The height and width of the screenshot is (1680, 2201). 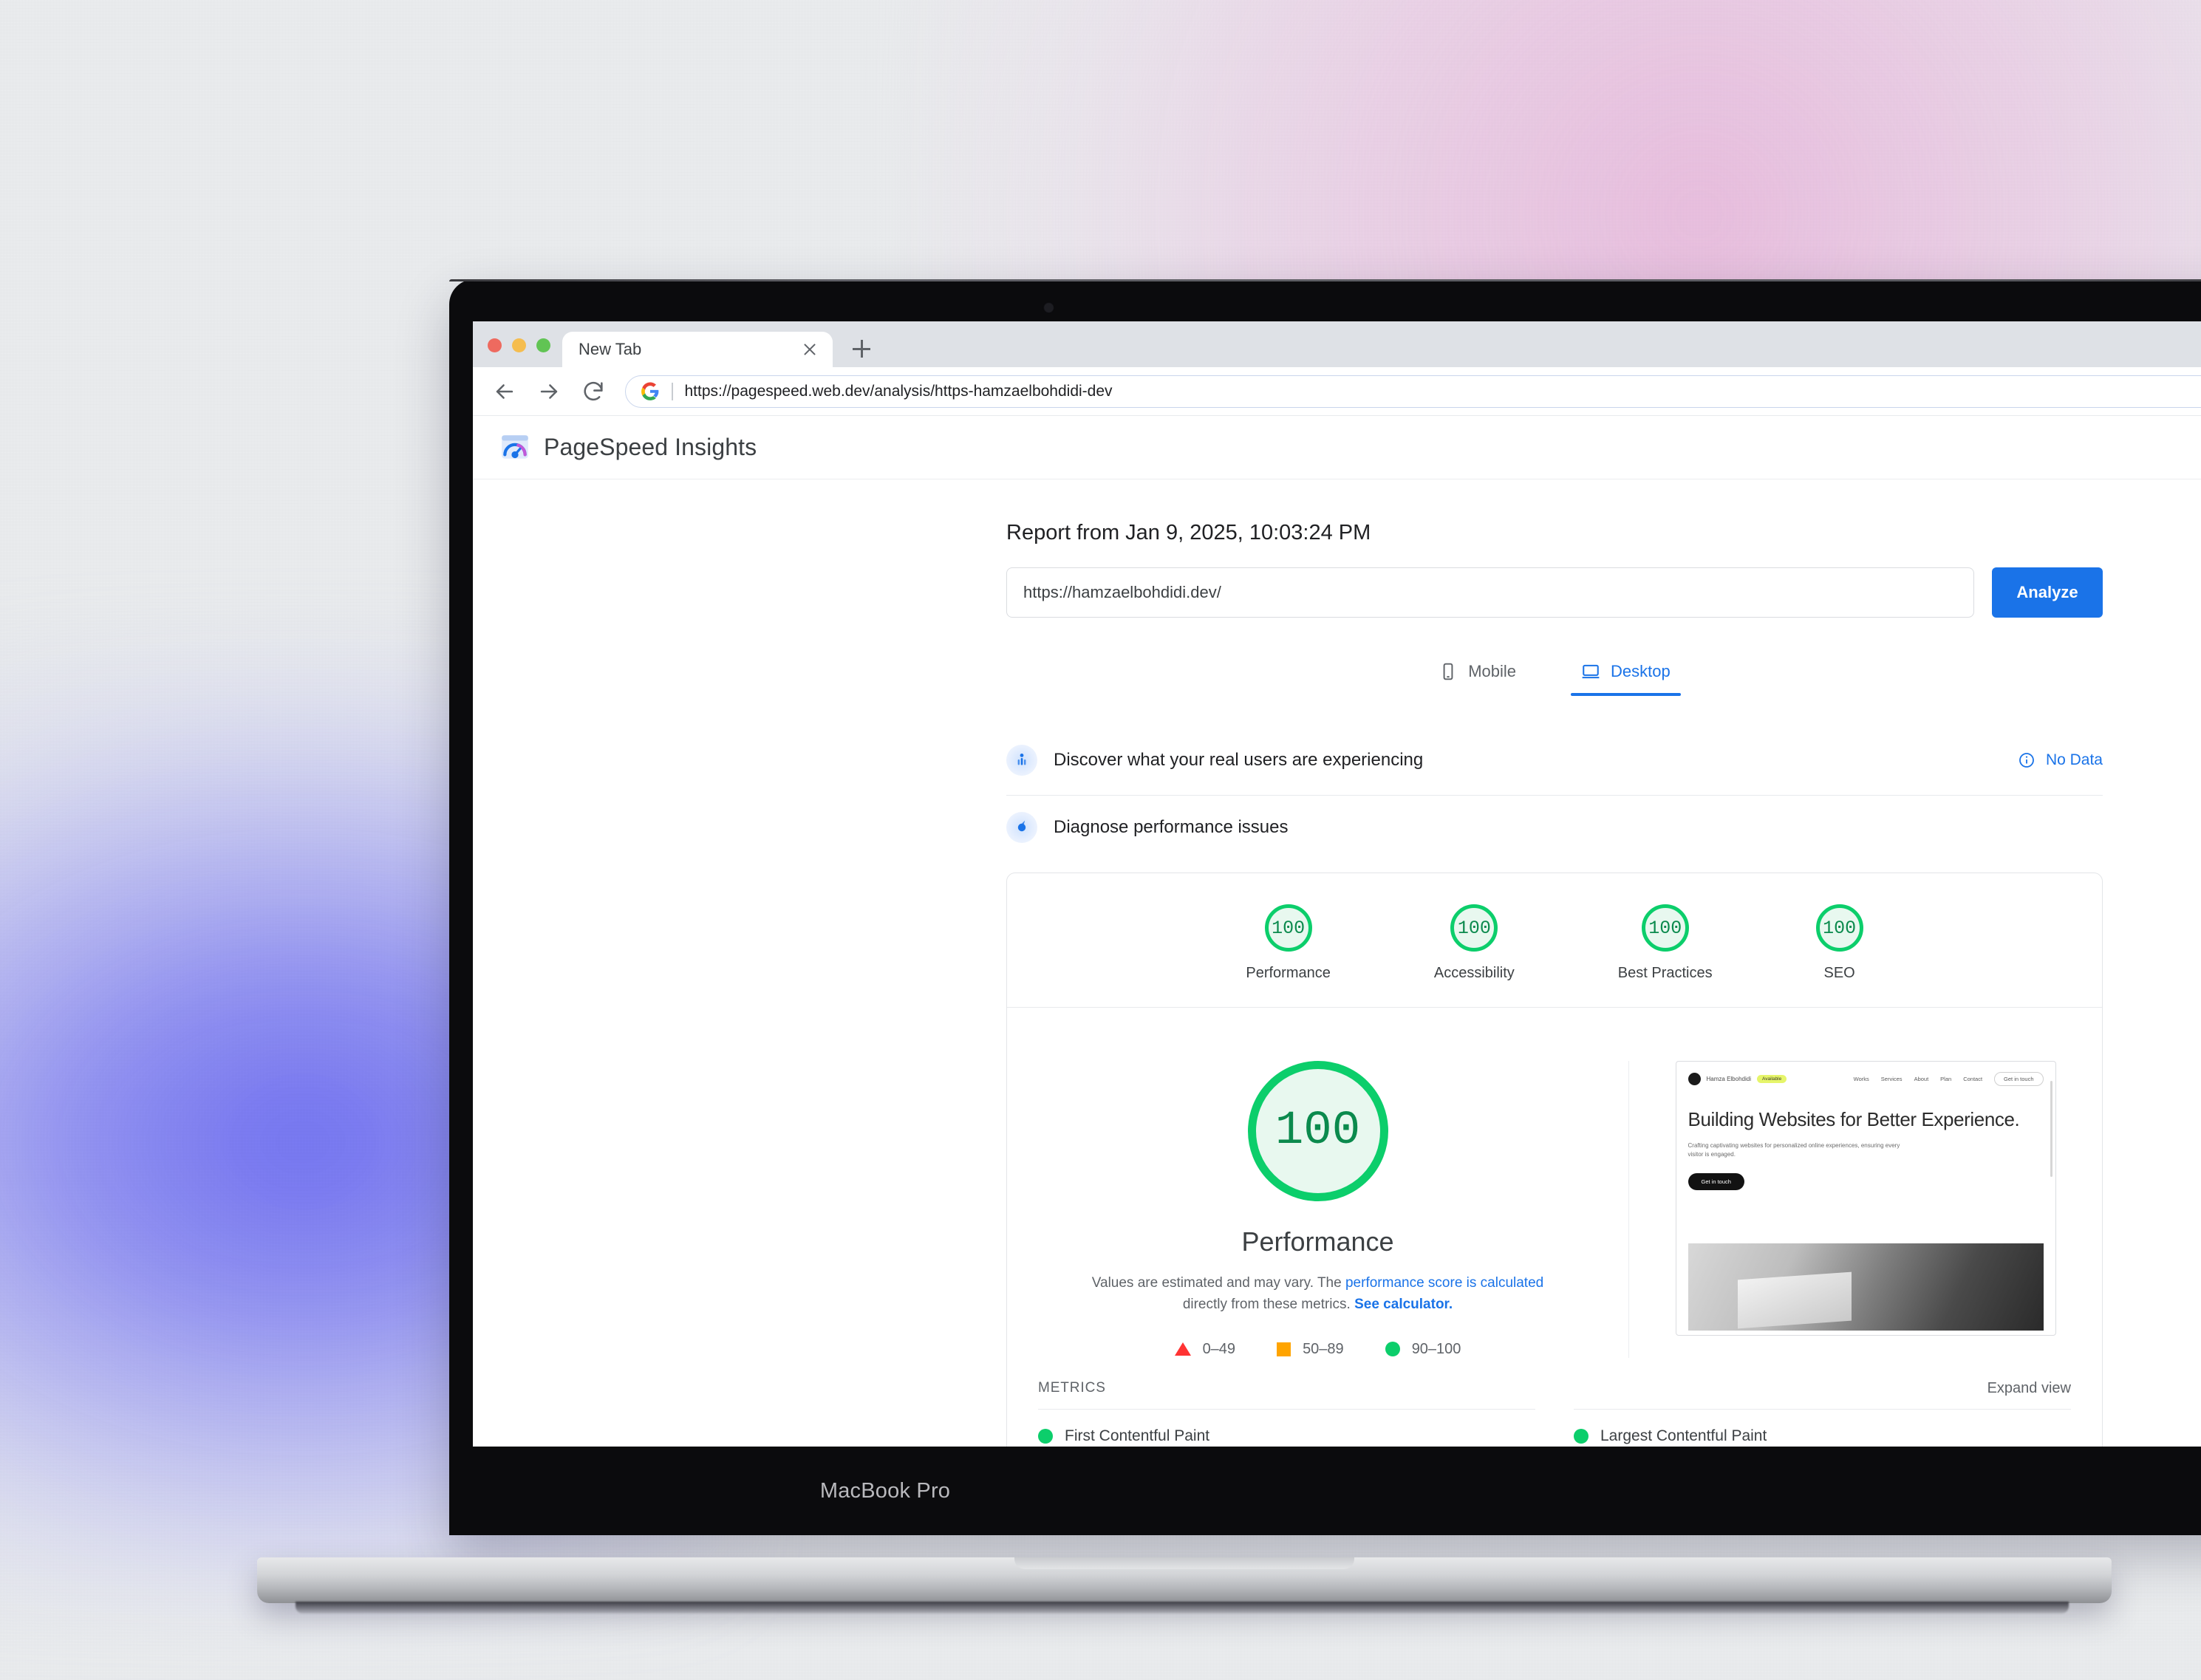 What do you see at coordinates (1444, 1283) in the screenshot?
I see `performance-score-link: performance score is calculated` at bounding box center [1444, 1283].